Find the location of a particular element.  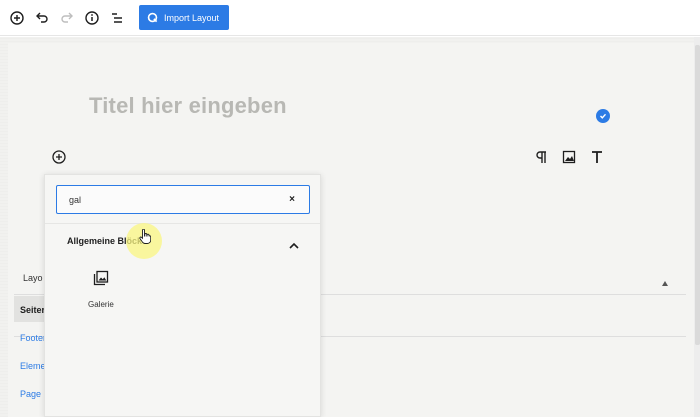

clear-search-icon: × is located at coordinates (292, 199).